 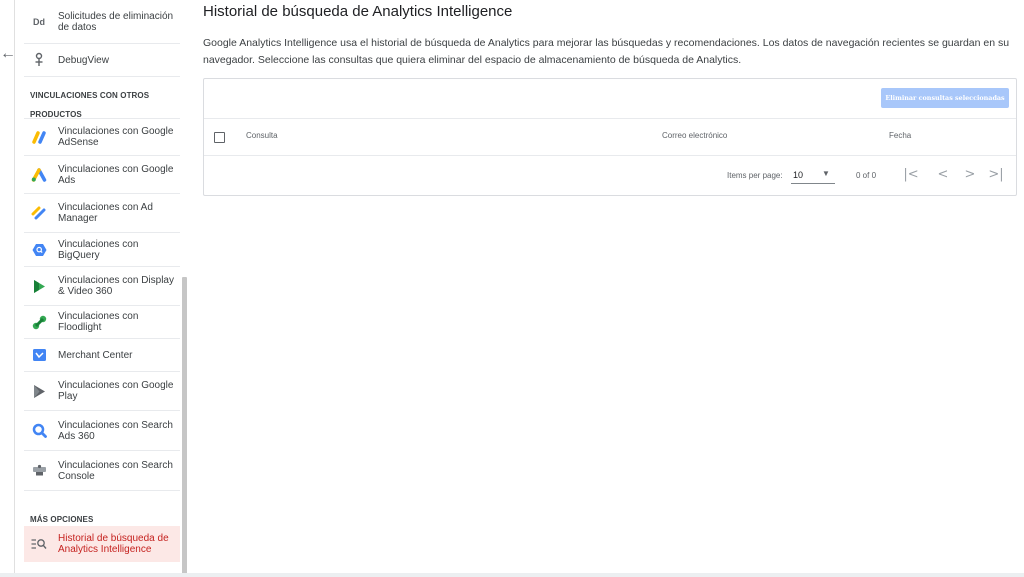 What do you see at coordinates (8, 54) in the screenshot?
I see `back-arrow-icon: ←` at bounding box center [8, 54].